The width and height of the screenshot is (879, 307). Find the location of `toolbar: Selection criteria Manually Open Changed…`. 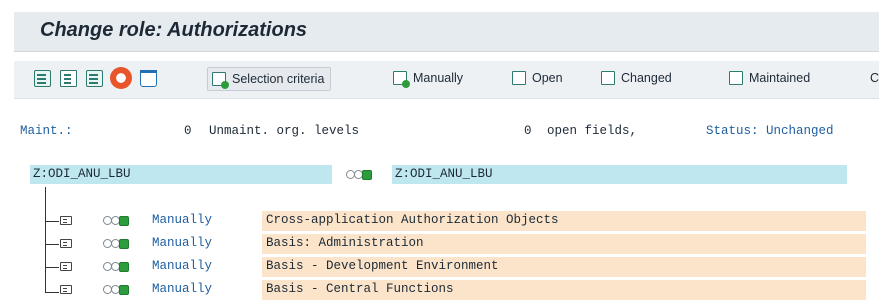

toolbar: Selection criteria Manually Open Changed… is located at coordinates (446, 80).